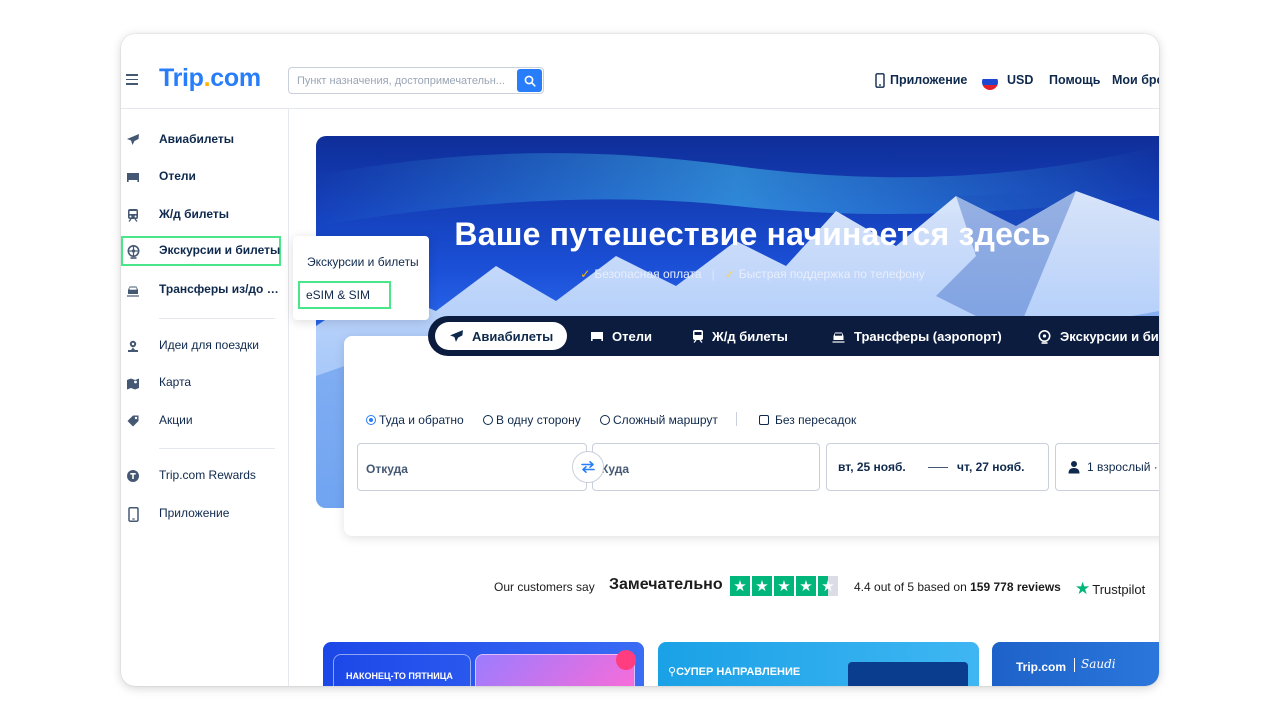  What do you see at coordinates (402, 670) in the screenshot?
I see `promo-frame` at bounding box center [402, 670].